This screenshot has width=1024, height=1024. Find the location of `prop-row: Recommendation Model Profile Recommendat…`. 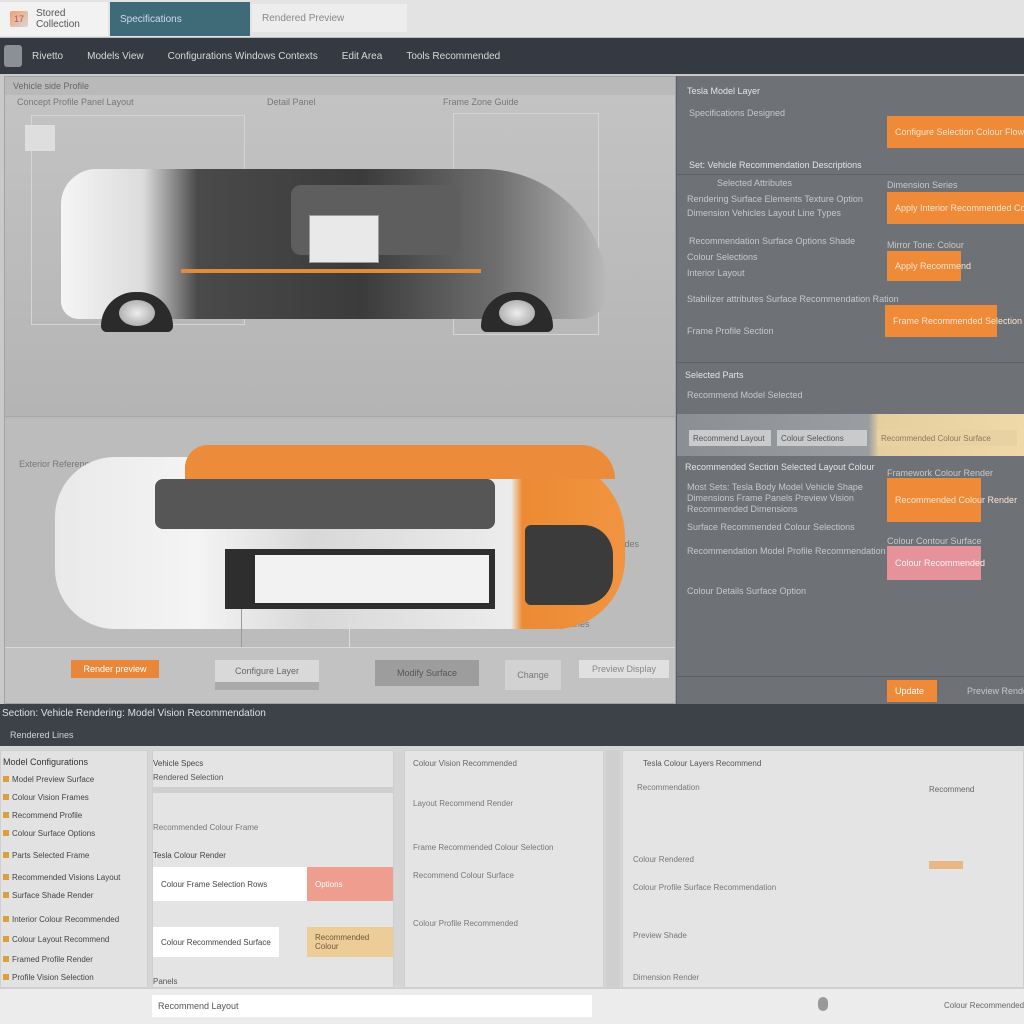

prop-row: Recommendation Model Profile Recommendat… is located at coordinates (803, 551).